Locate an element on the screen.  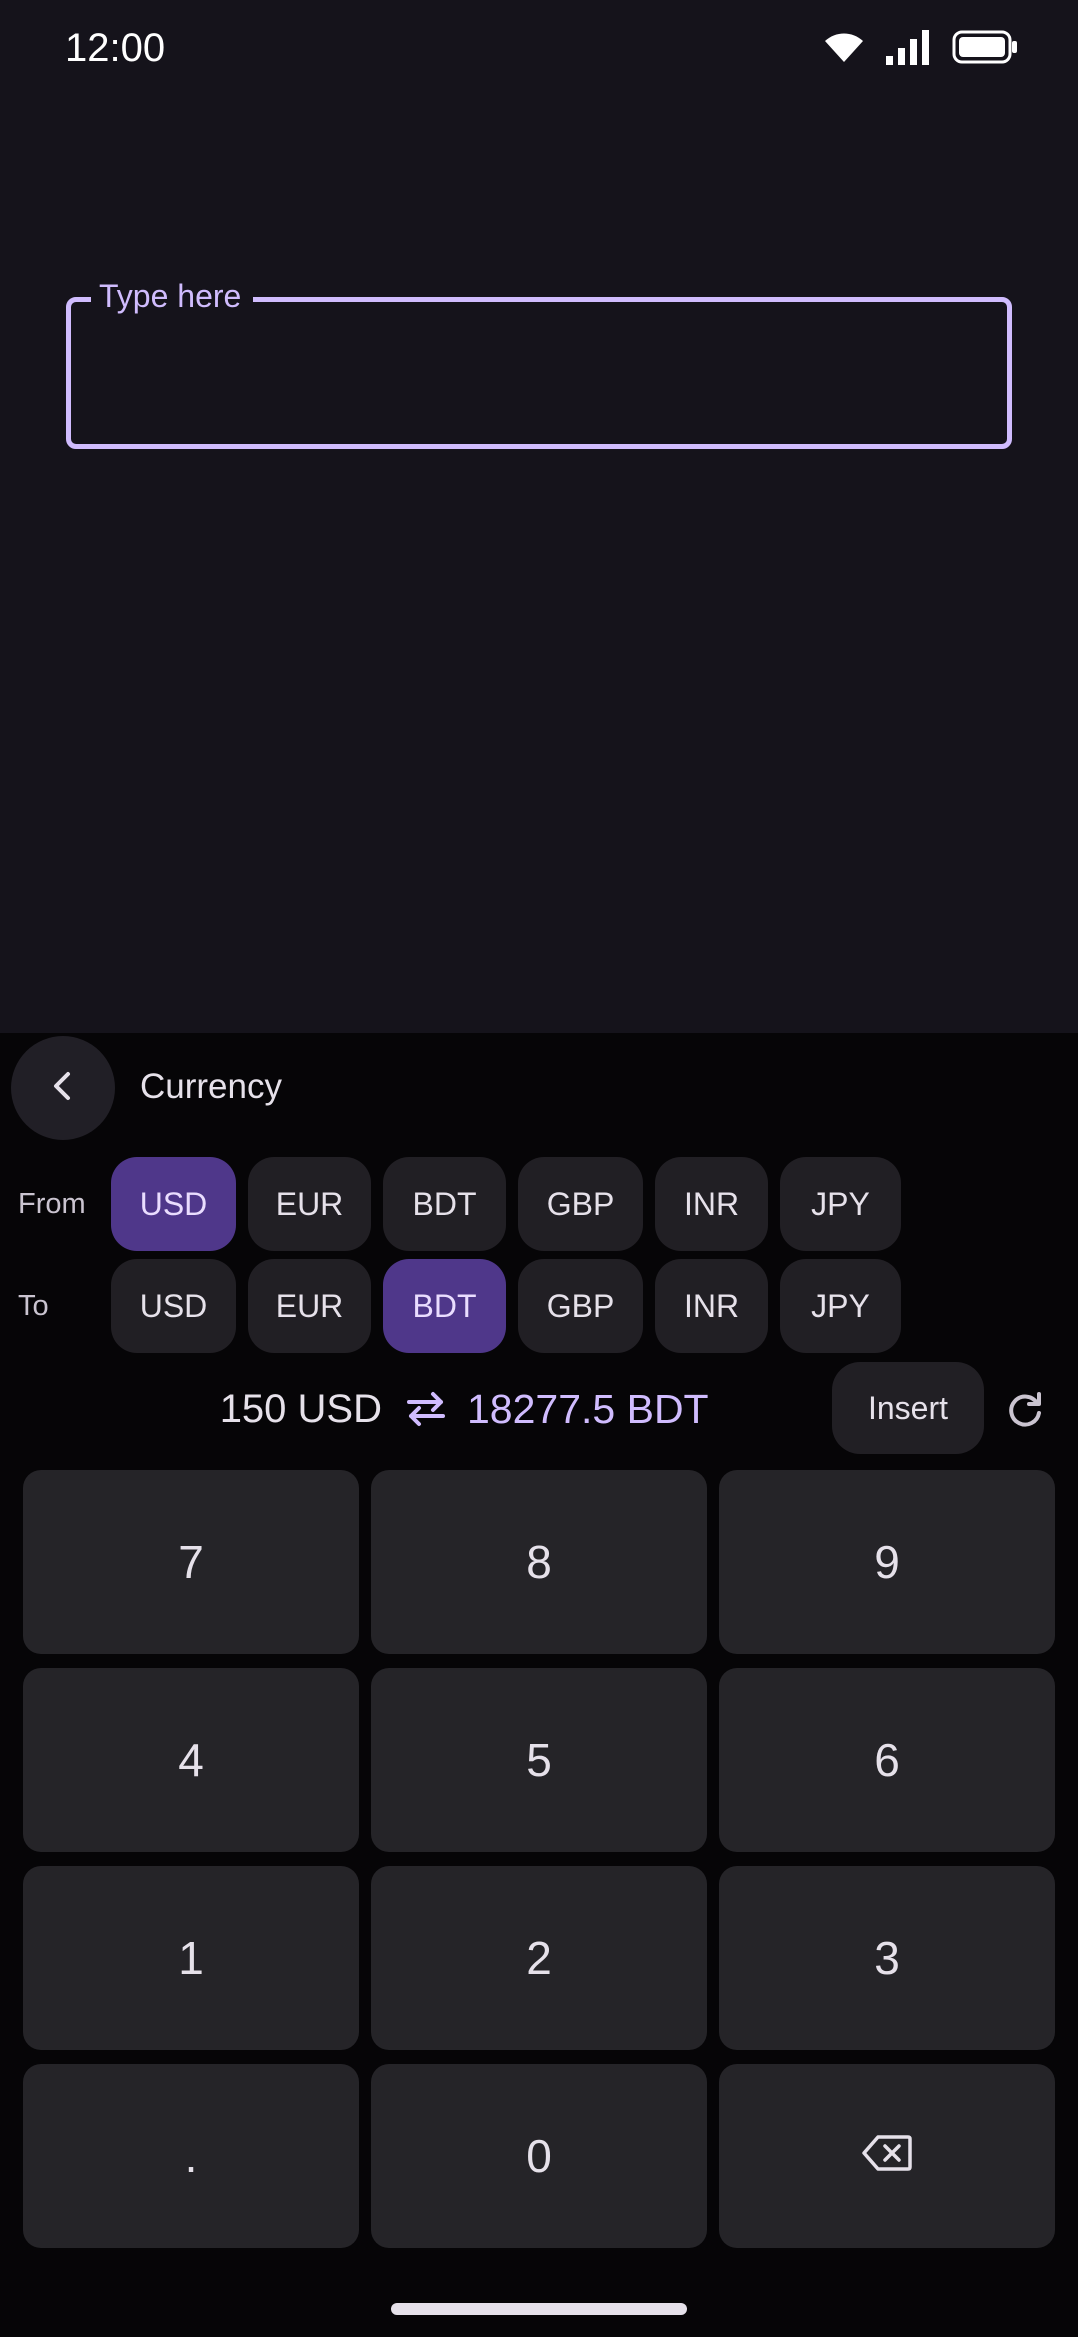
text-field-label: Type here is located at coordinates (172, 296).